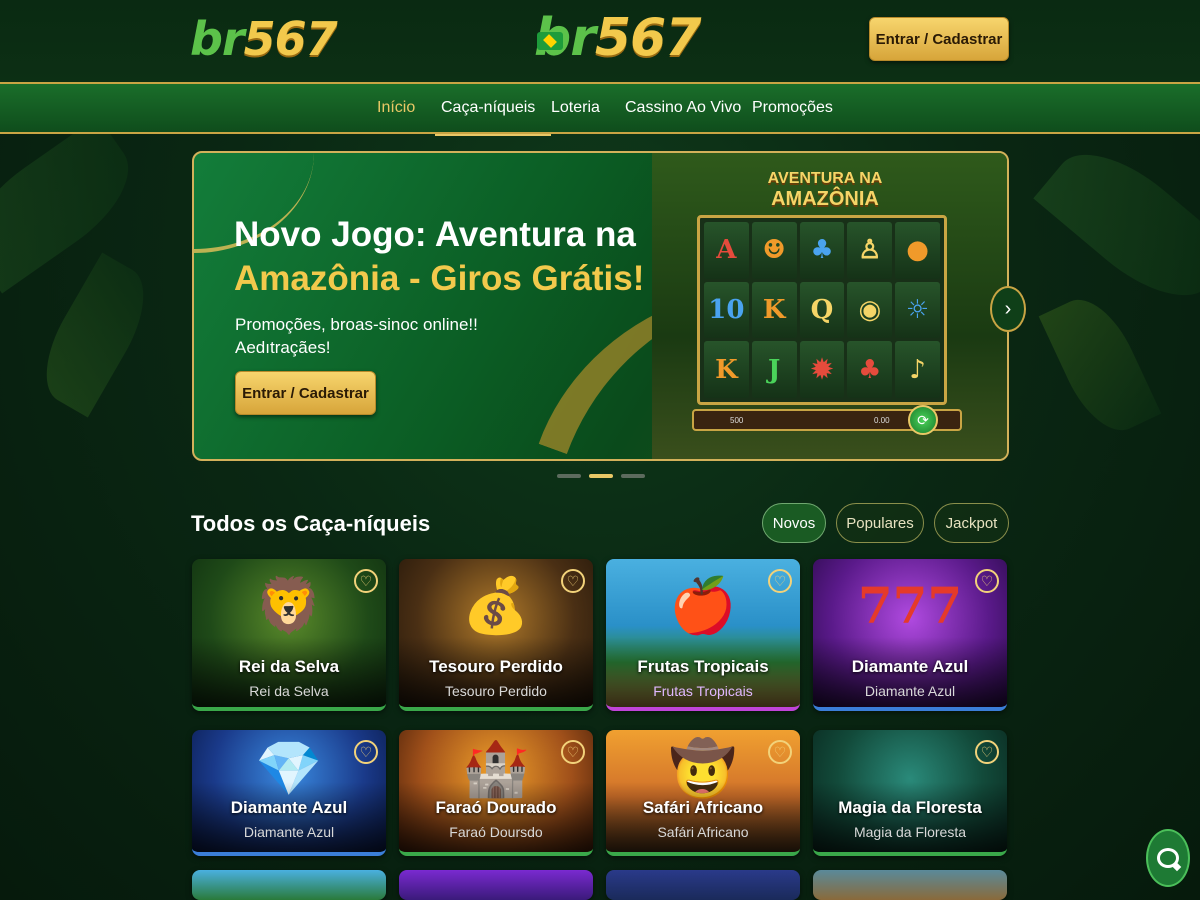  What do you see at coordinates (496, 793) in the screenshot?
I see `game-card-farao-dourado: 🏰 Faraó Dourado Faraó Doursdo ♡` at bounding box center [496, 793].